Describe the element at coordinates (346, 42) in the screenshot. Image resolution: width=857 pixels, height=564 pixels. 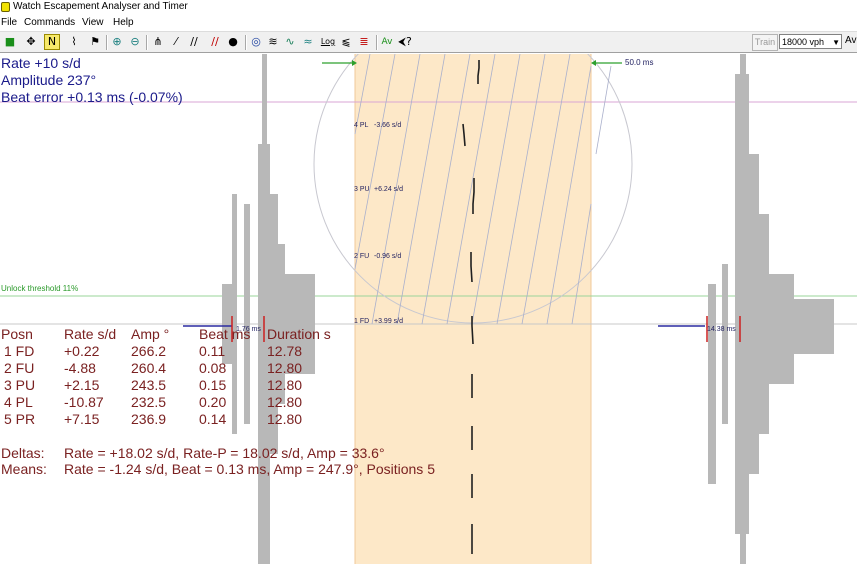
I see `histogram-icon: ⫹` at that location.